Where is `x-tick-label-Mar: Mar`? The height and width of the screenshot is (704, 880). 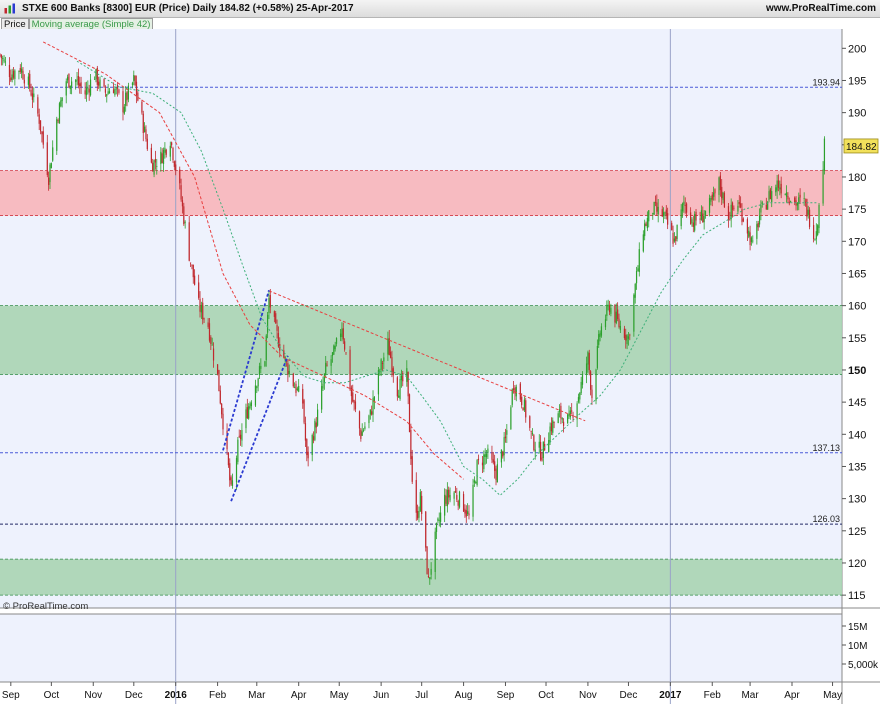
x-tick-label-Mar: Mar is located at coordinates (750, 695).